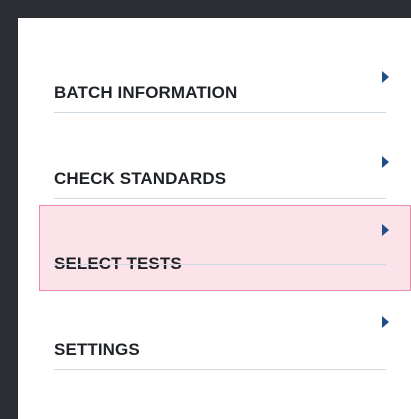  I want to click on menu-item-label: SETTINGS, so click(97, 349).